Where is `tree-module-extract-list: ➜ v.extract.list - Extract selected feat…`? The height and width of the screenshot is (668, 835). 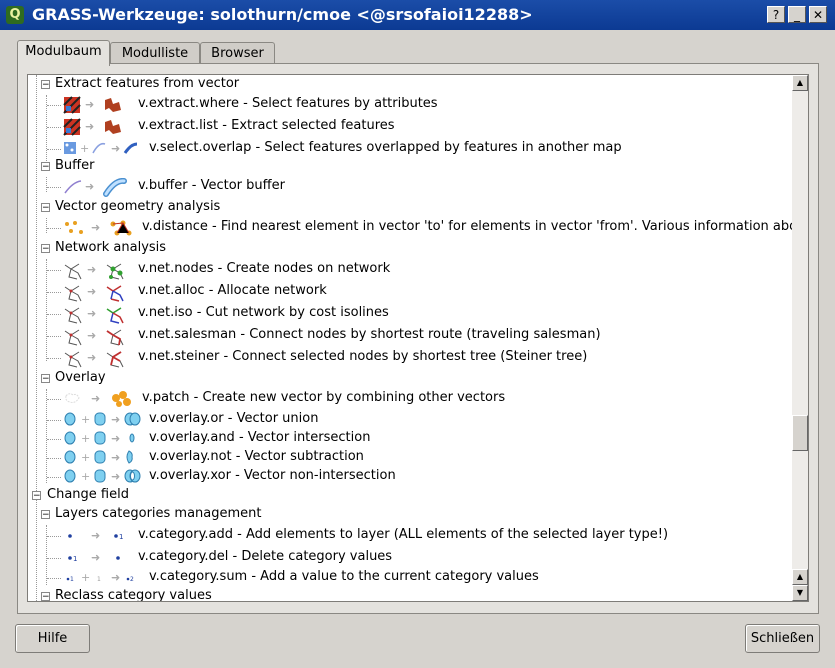 tree-module-extract-list: ➜ v.extract.list - Extract selected feat… is located at coordinates (410, 127).